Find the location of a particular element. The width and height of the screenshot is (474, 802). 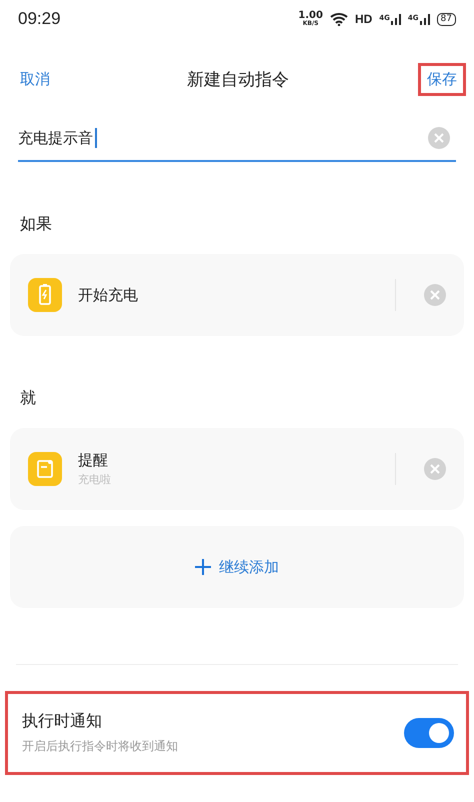

battery-charging-icon is located at coordinates (45, 295).